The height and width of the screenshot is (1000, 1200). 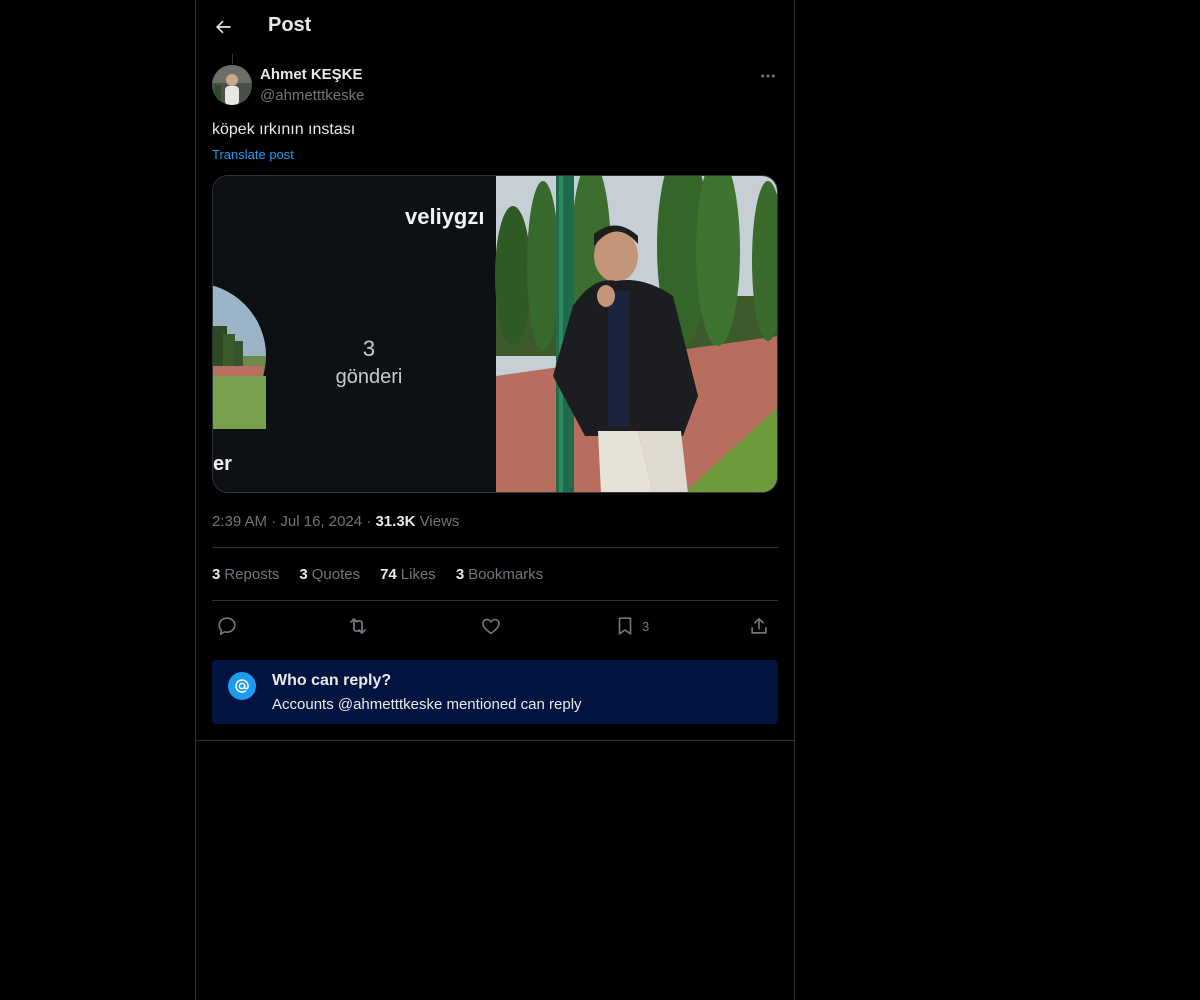 I want to click on repost-button, so click(x=358, y=626).